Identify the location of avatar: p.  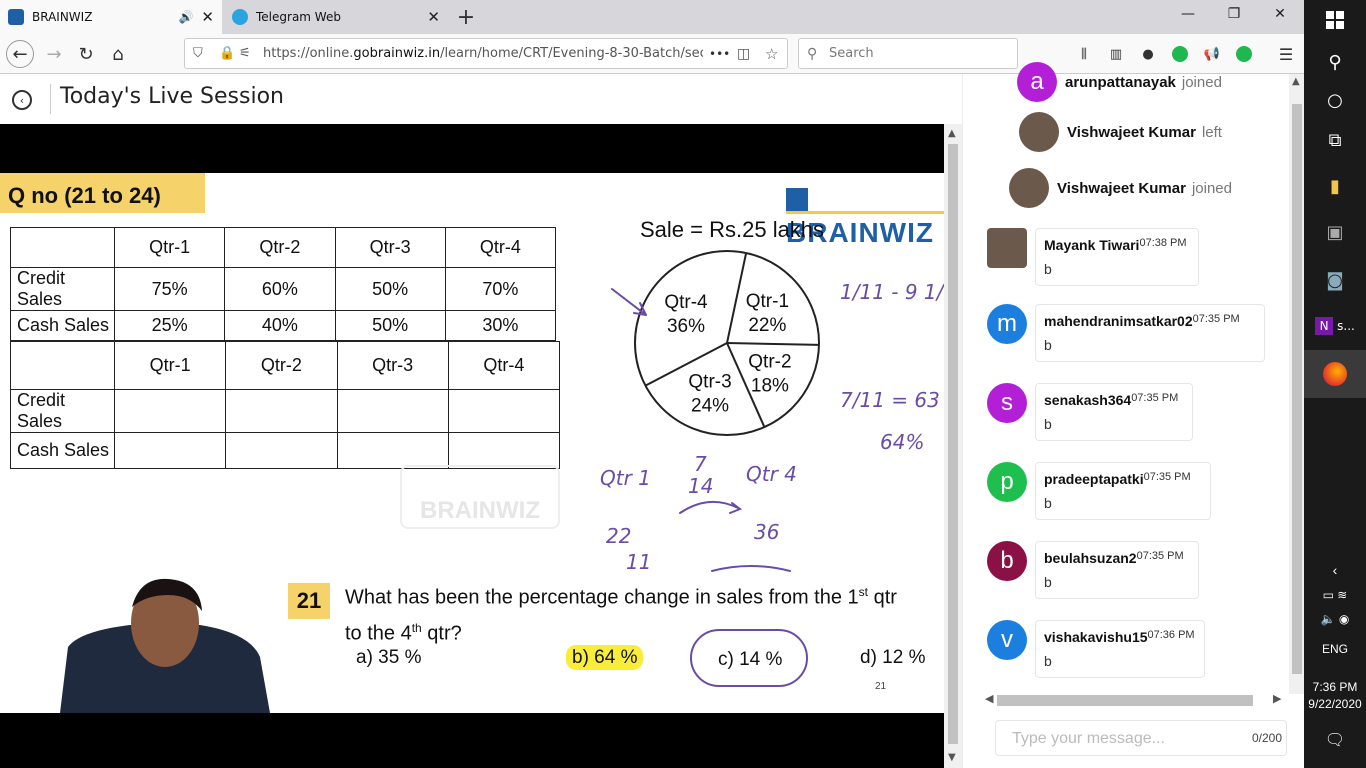
(1007, 482).